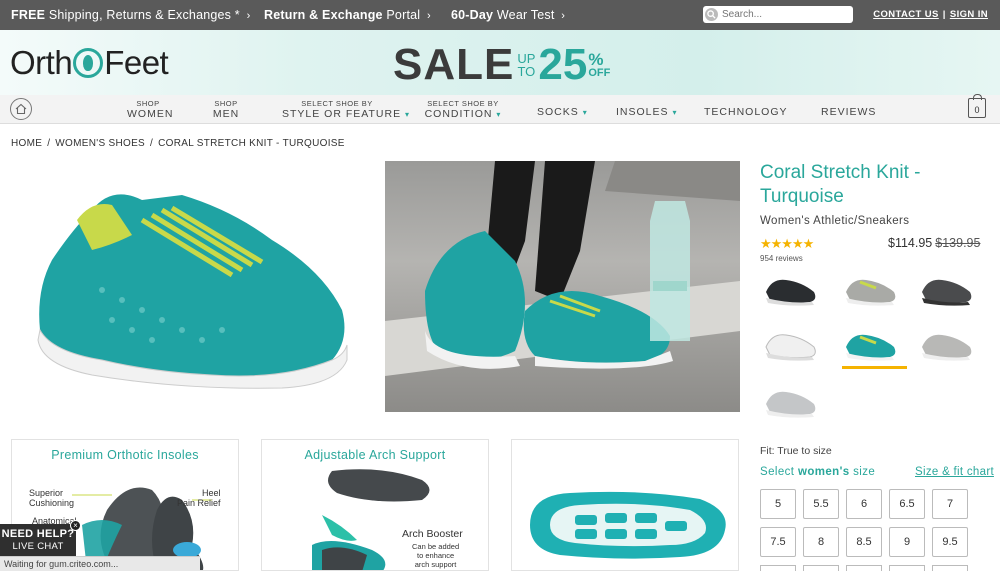  What do you see at coordinates (436, 555) in the screenshot?
I see `label-arch-booster-desc: Can be added to enhance arch support` at bounding box center [436, 555].